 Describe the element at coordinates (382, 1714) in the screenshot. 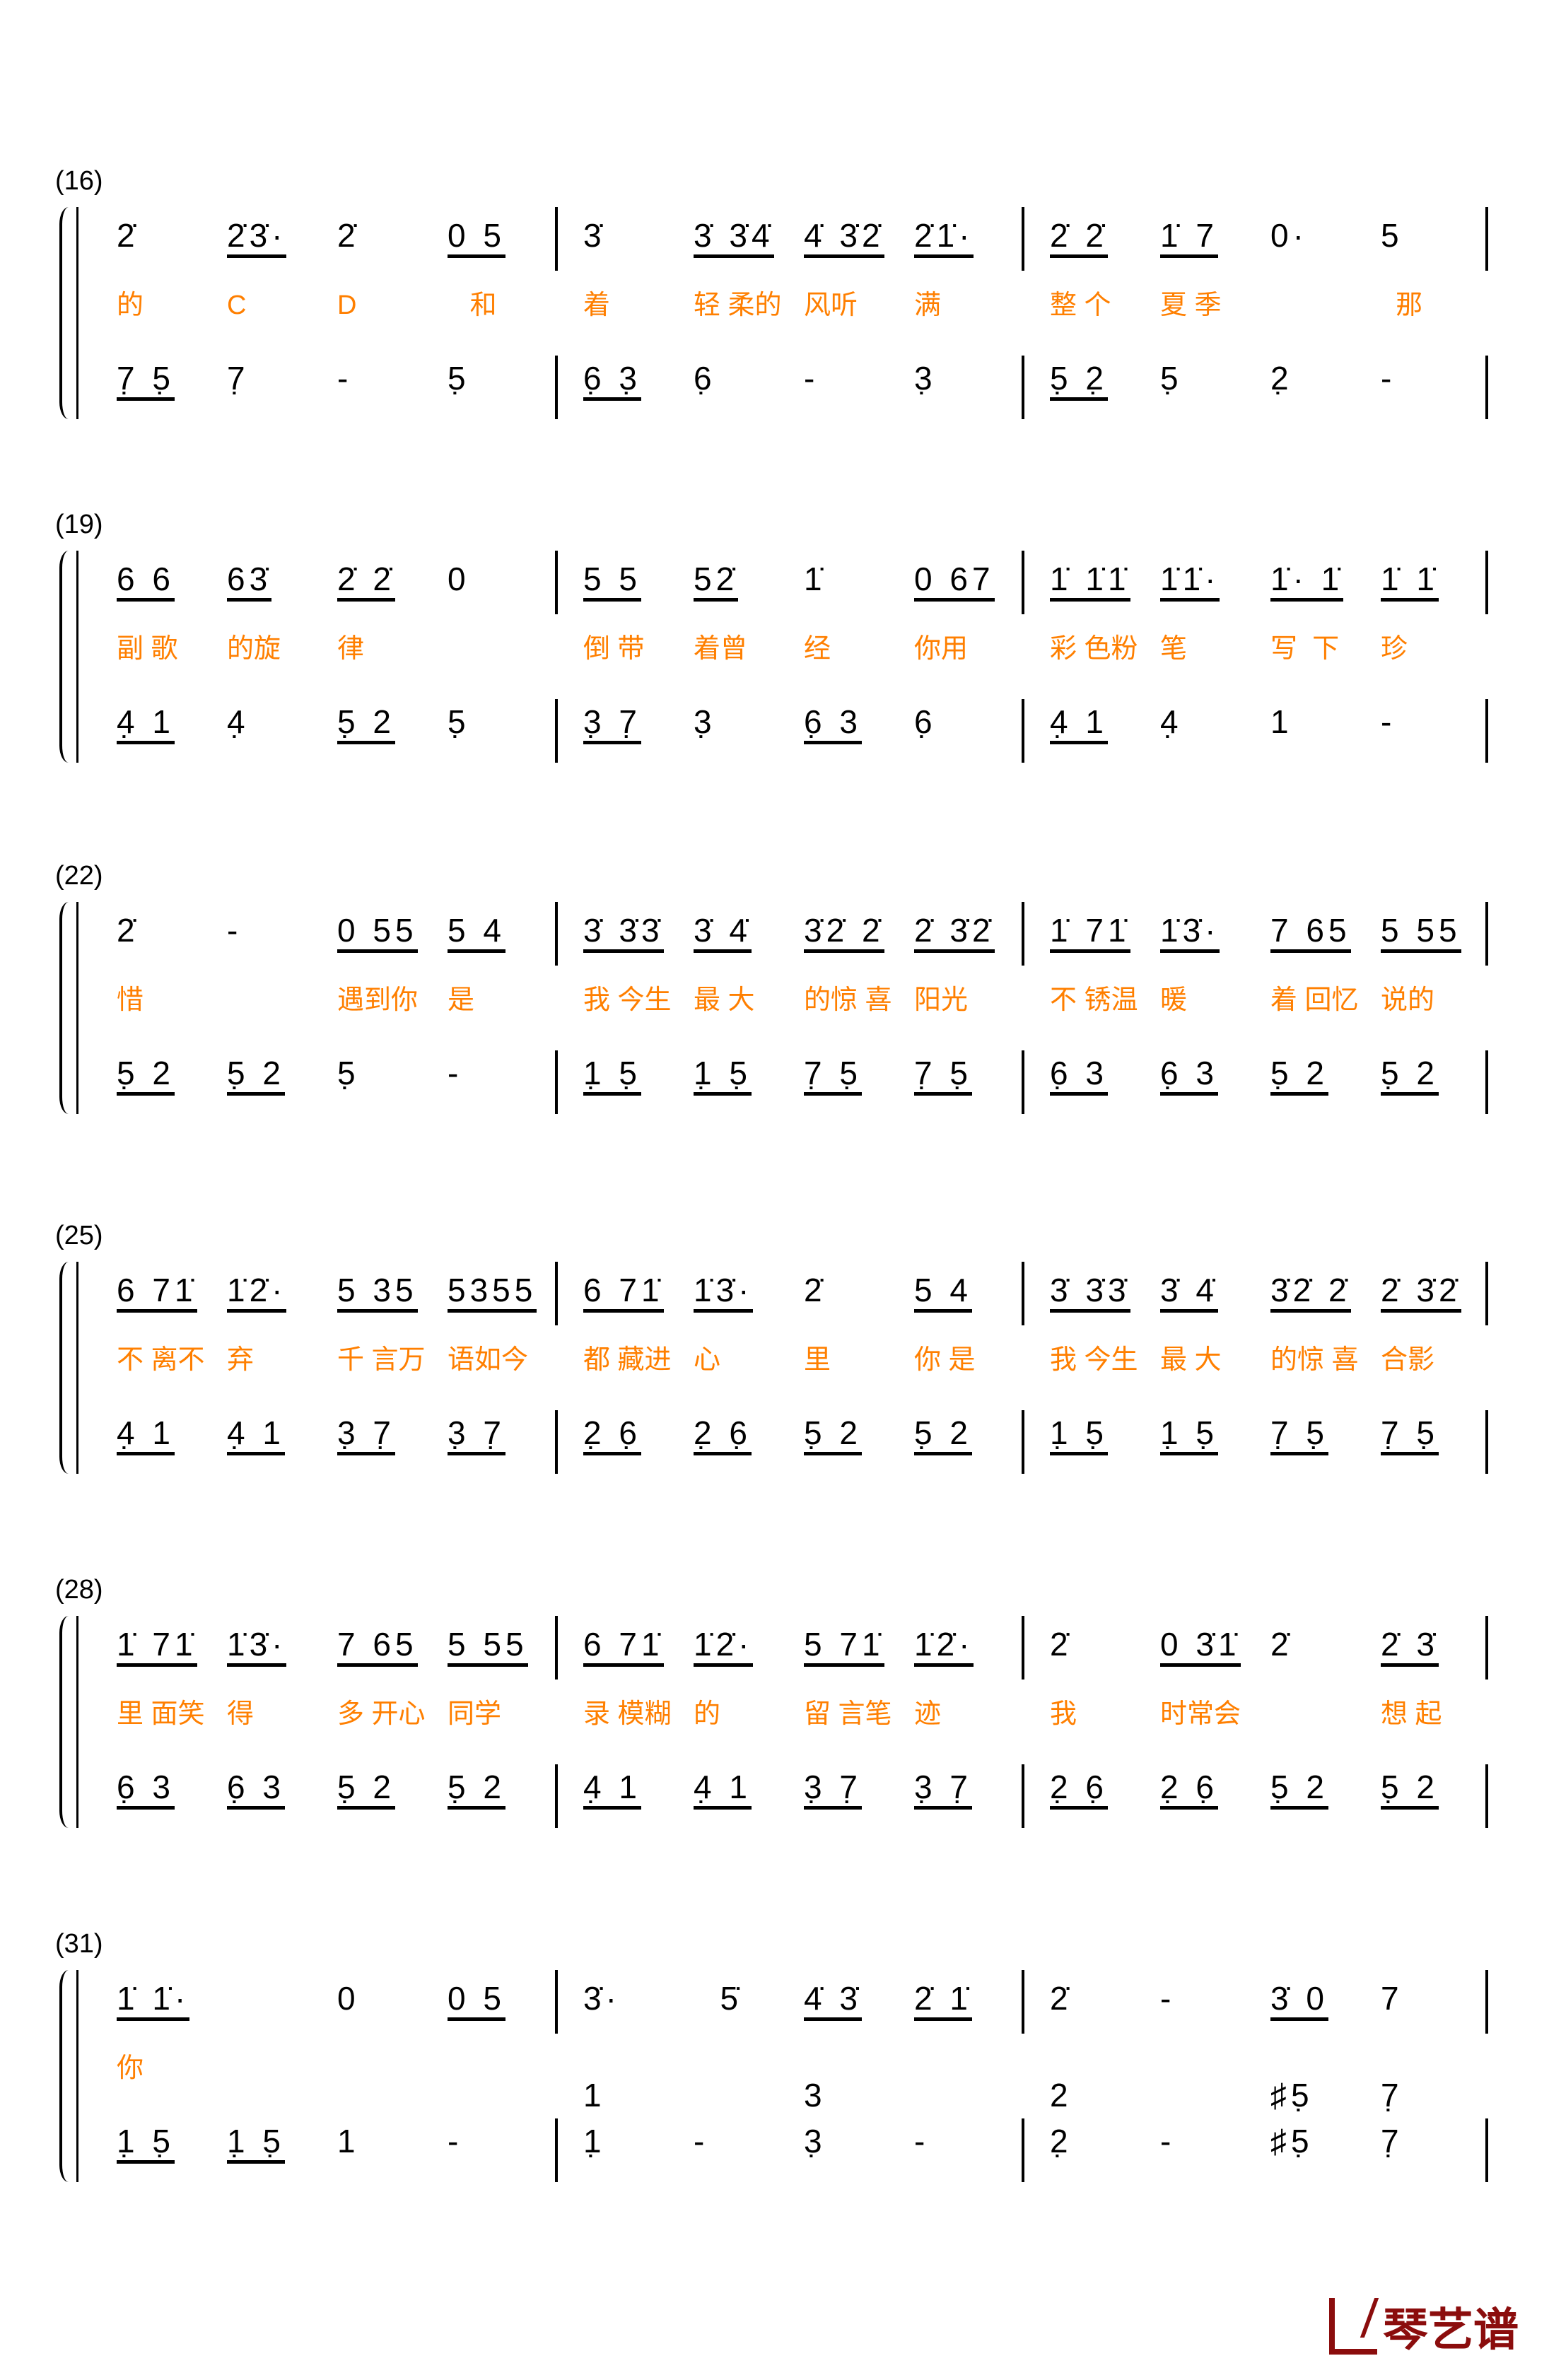

I see `lyric-text: 多 开心` at that location.